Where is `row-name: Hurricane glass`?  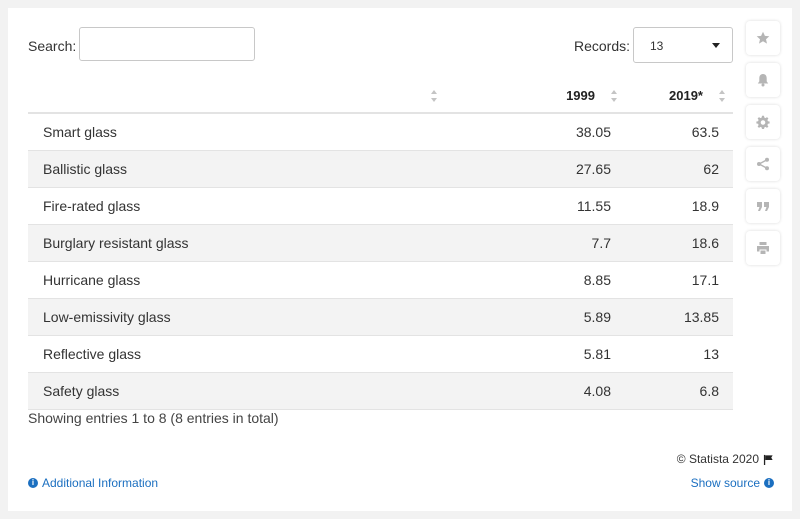
row-name: Hurricane glass is located at coordinates (236, 280).